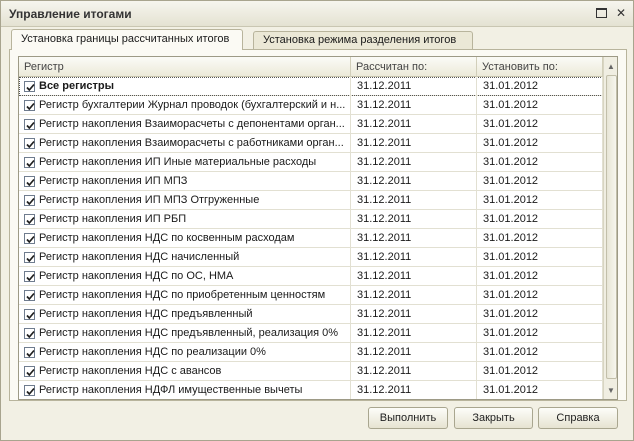 Image resolution: width=634 pixels, height=441 pixels. I want to click on register-cell: Регистр накопления НДС начисленный, so click(185, 257).